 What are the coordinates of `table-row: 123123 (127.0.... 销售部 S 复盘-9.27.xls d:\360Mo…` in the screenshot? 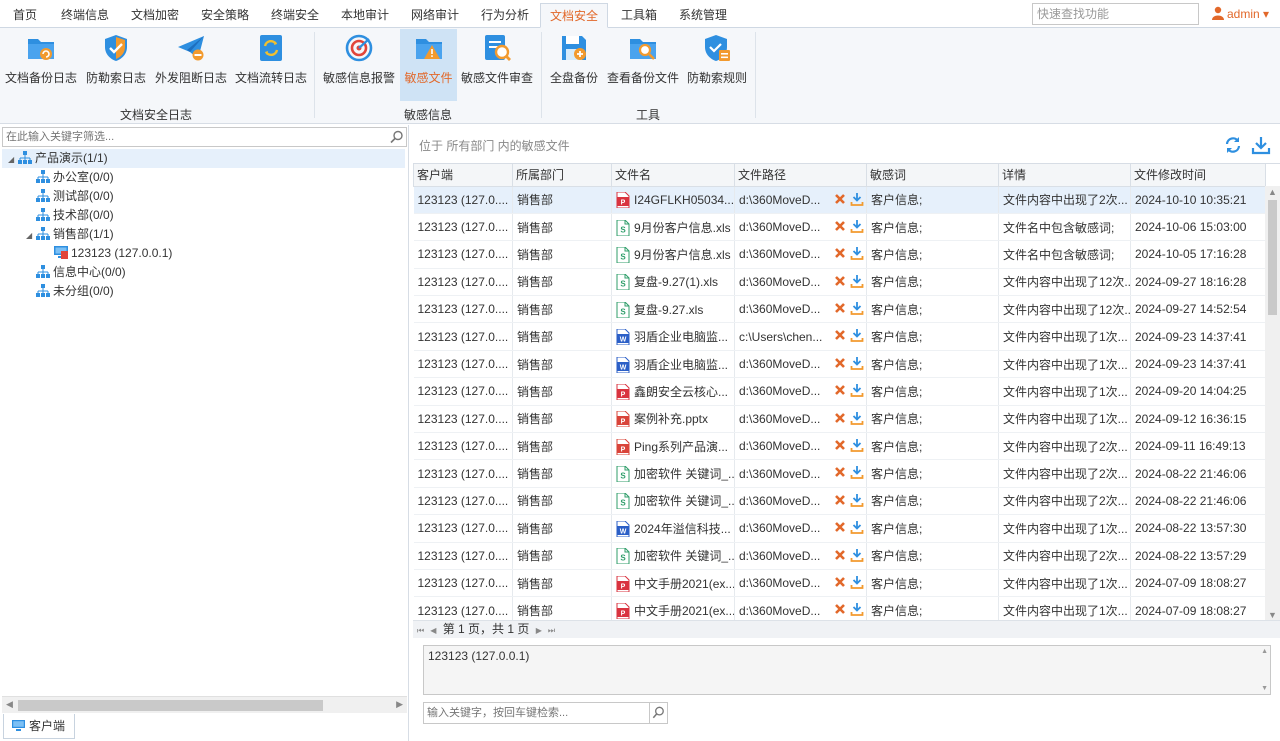 It's located at (839, 309).